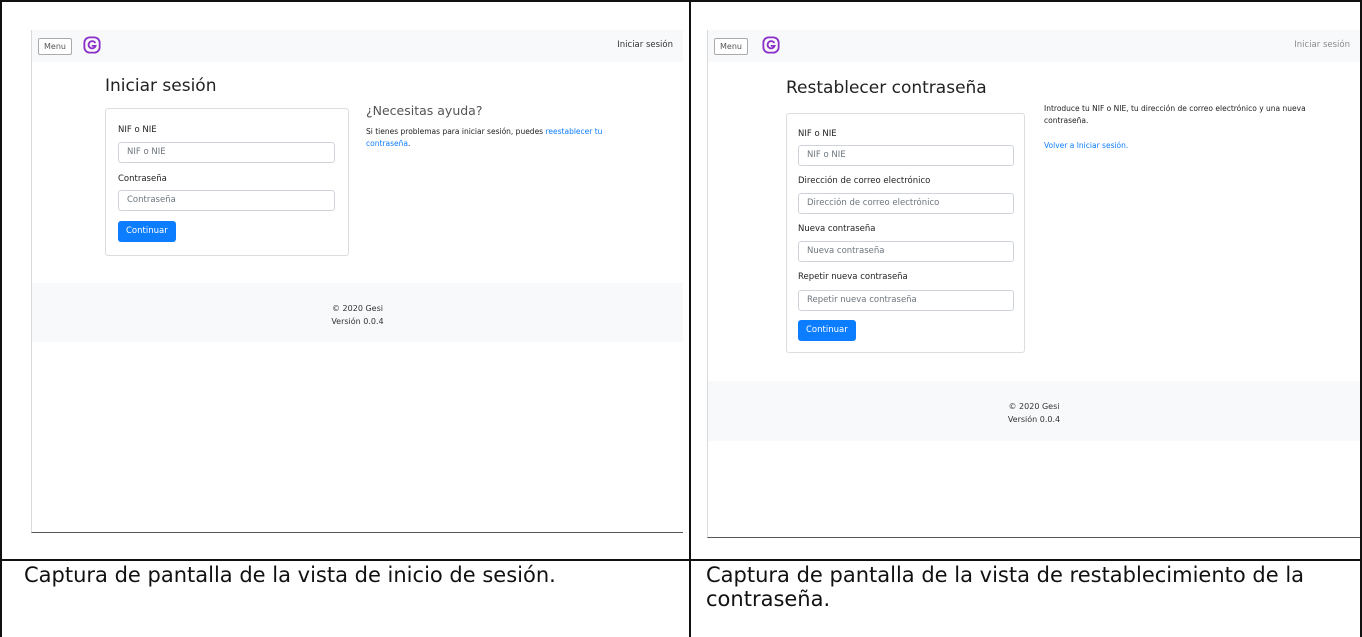  What do you see at coordinates (226, 200) in the screenshot?
I see `password-input: Contraseña` at bounding box center [226, 200].